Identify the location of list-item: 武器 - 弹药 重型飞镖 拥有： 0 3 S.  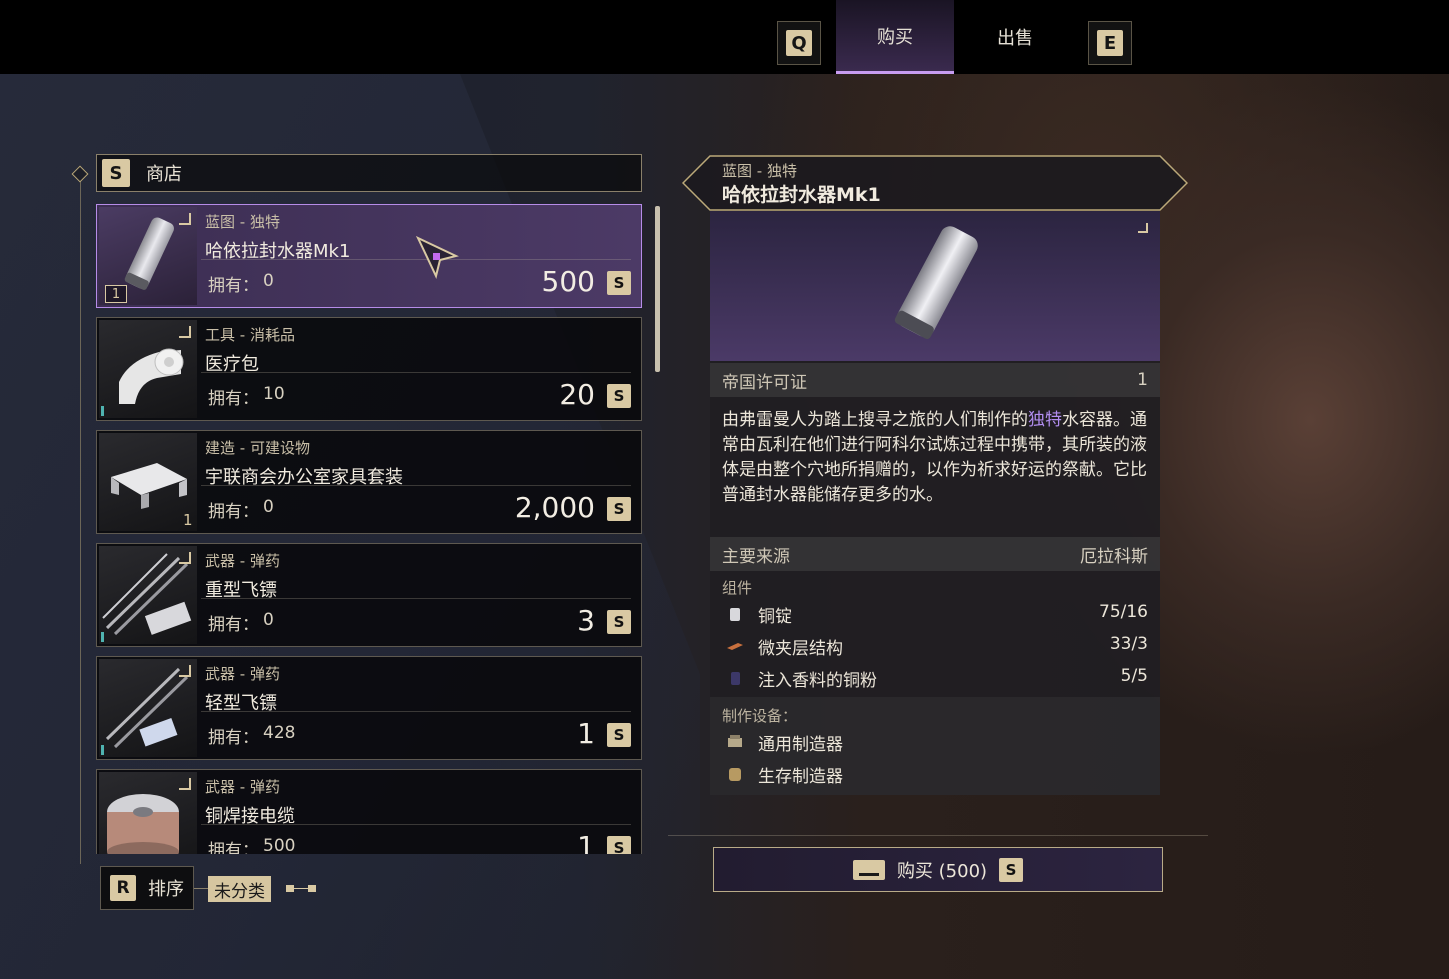
(369, 595).